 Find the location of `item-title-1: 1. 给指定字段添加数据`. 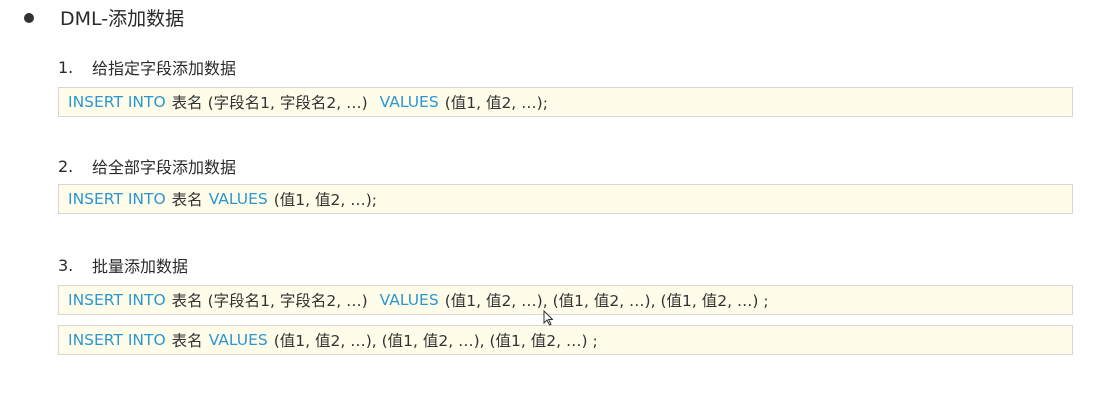

item-title-1: 1. 给指定字段添加数据 is located at coordinates (147, 67).